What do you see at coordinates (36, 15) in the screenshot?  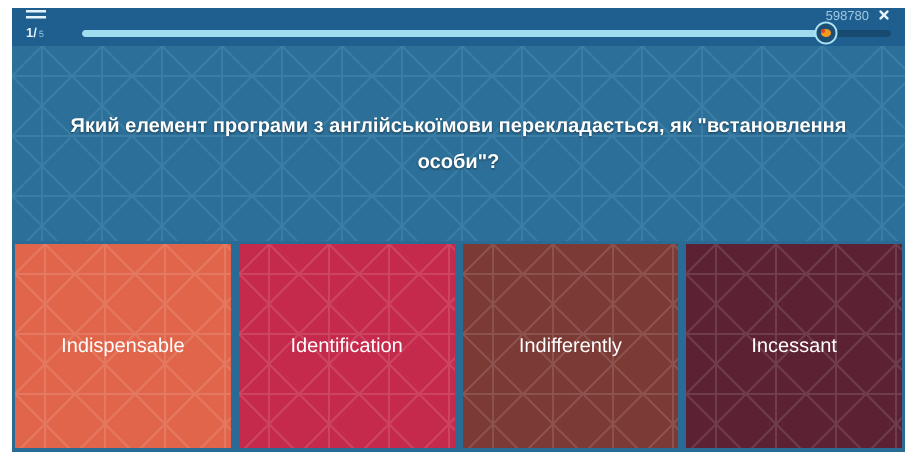 I see `menu-icon` at bounding box center [36, 15].